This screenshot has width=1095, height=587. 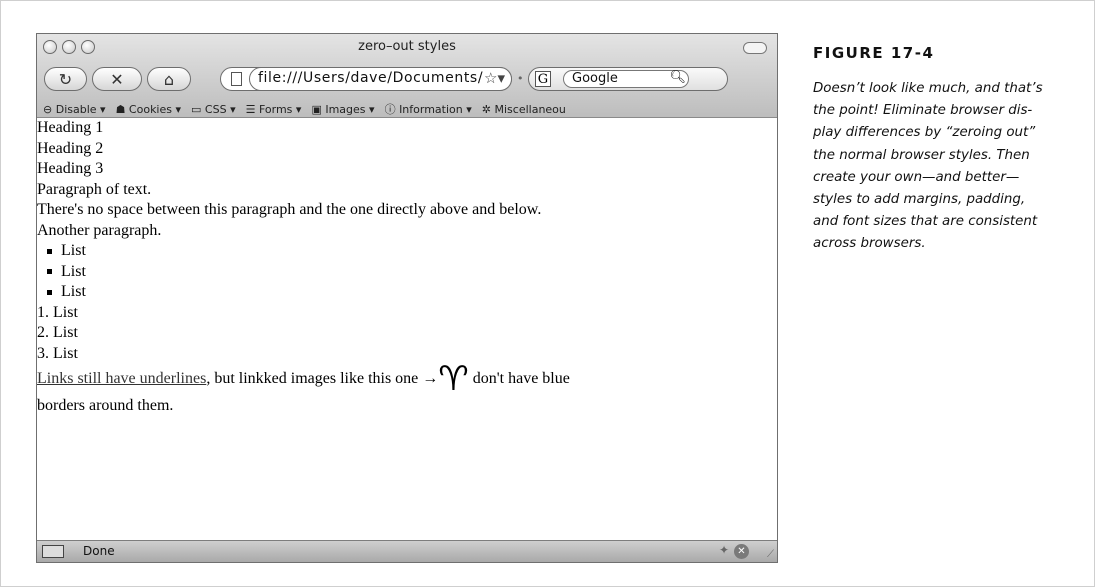 What do you see at coordinates (213, 109) in the screenshot?
I see `devbar-css: ▭ CSS ▾` at bounding box center [213, 109].